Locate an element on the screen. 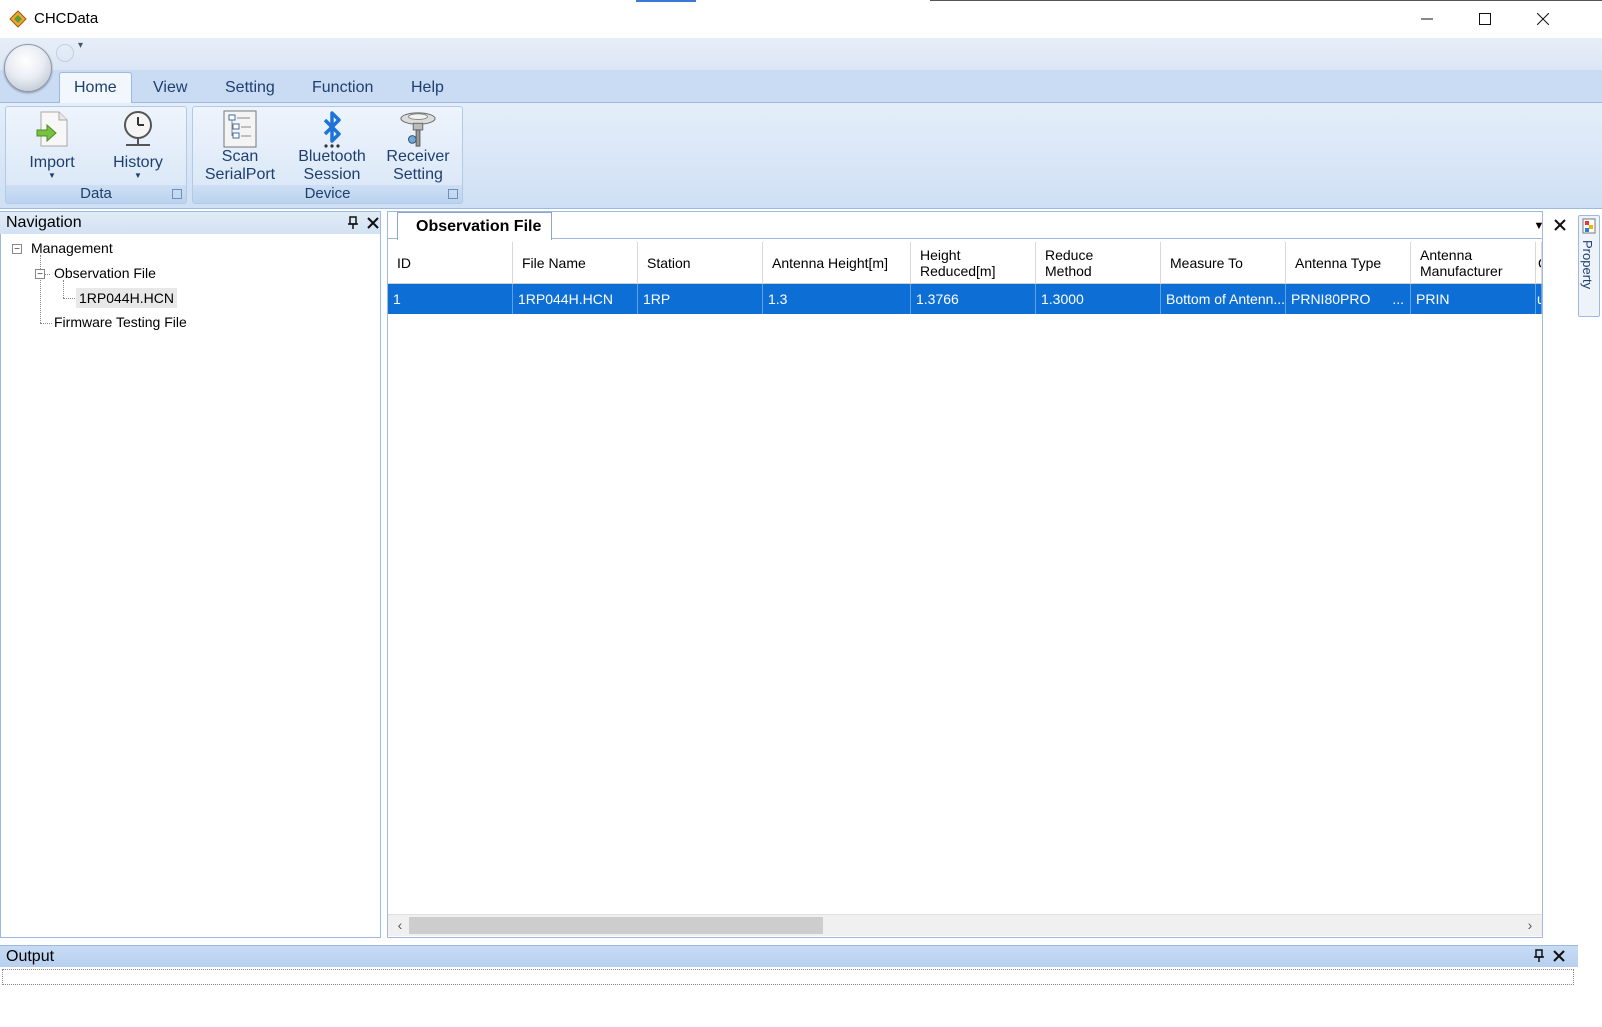 The height and width of the screenshot is (1027, 1602). scroll-right-icon: › is located at coordinates (1530, 925).